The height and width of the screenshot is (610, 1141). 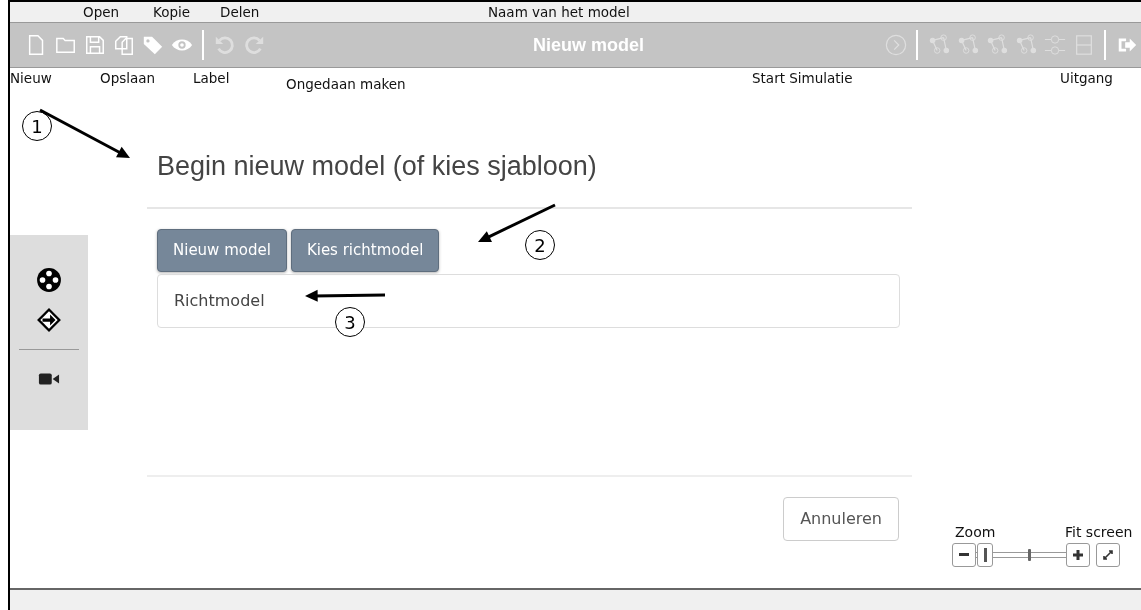 What do you see at coordinates (49, 280) in the screenshot?
I see `film-reel-icon` at bounding box center [49, 280].